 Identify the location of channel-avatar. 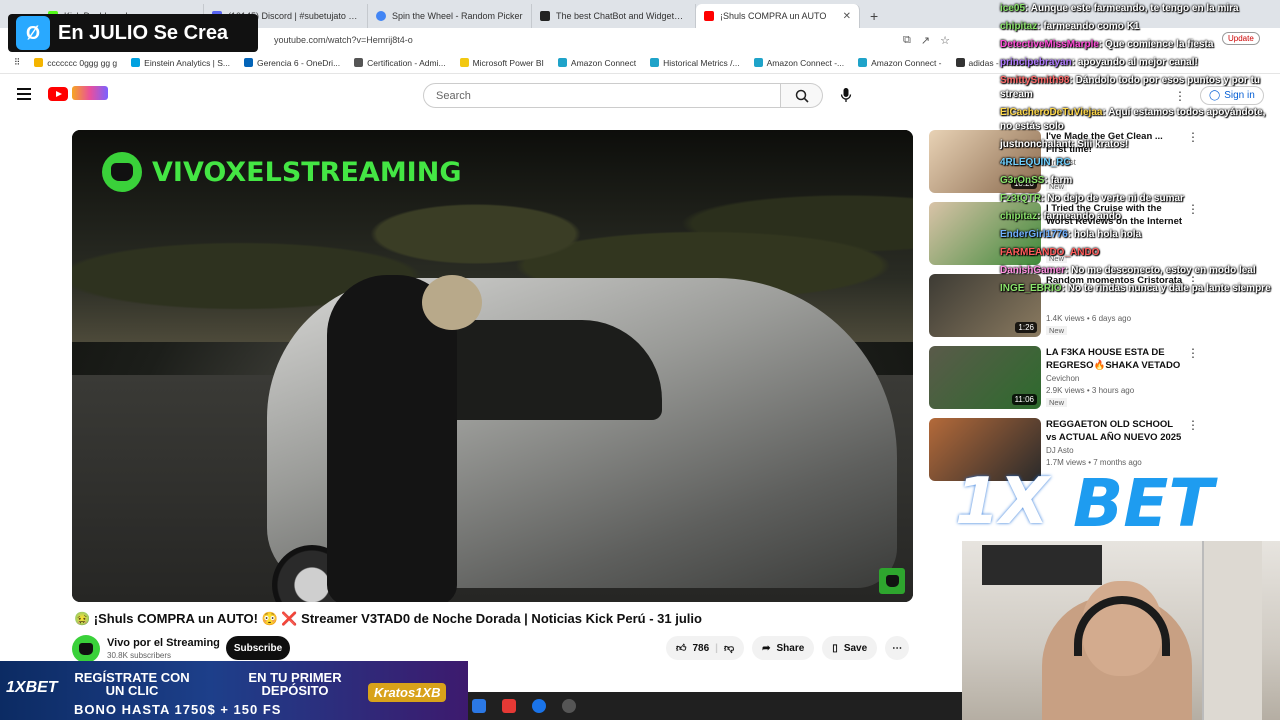
(86, 649).